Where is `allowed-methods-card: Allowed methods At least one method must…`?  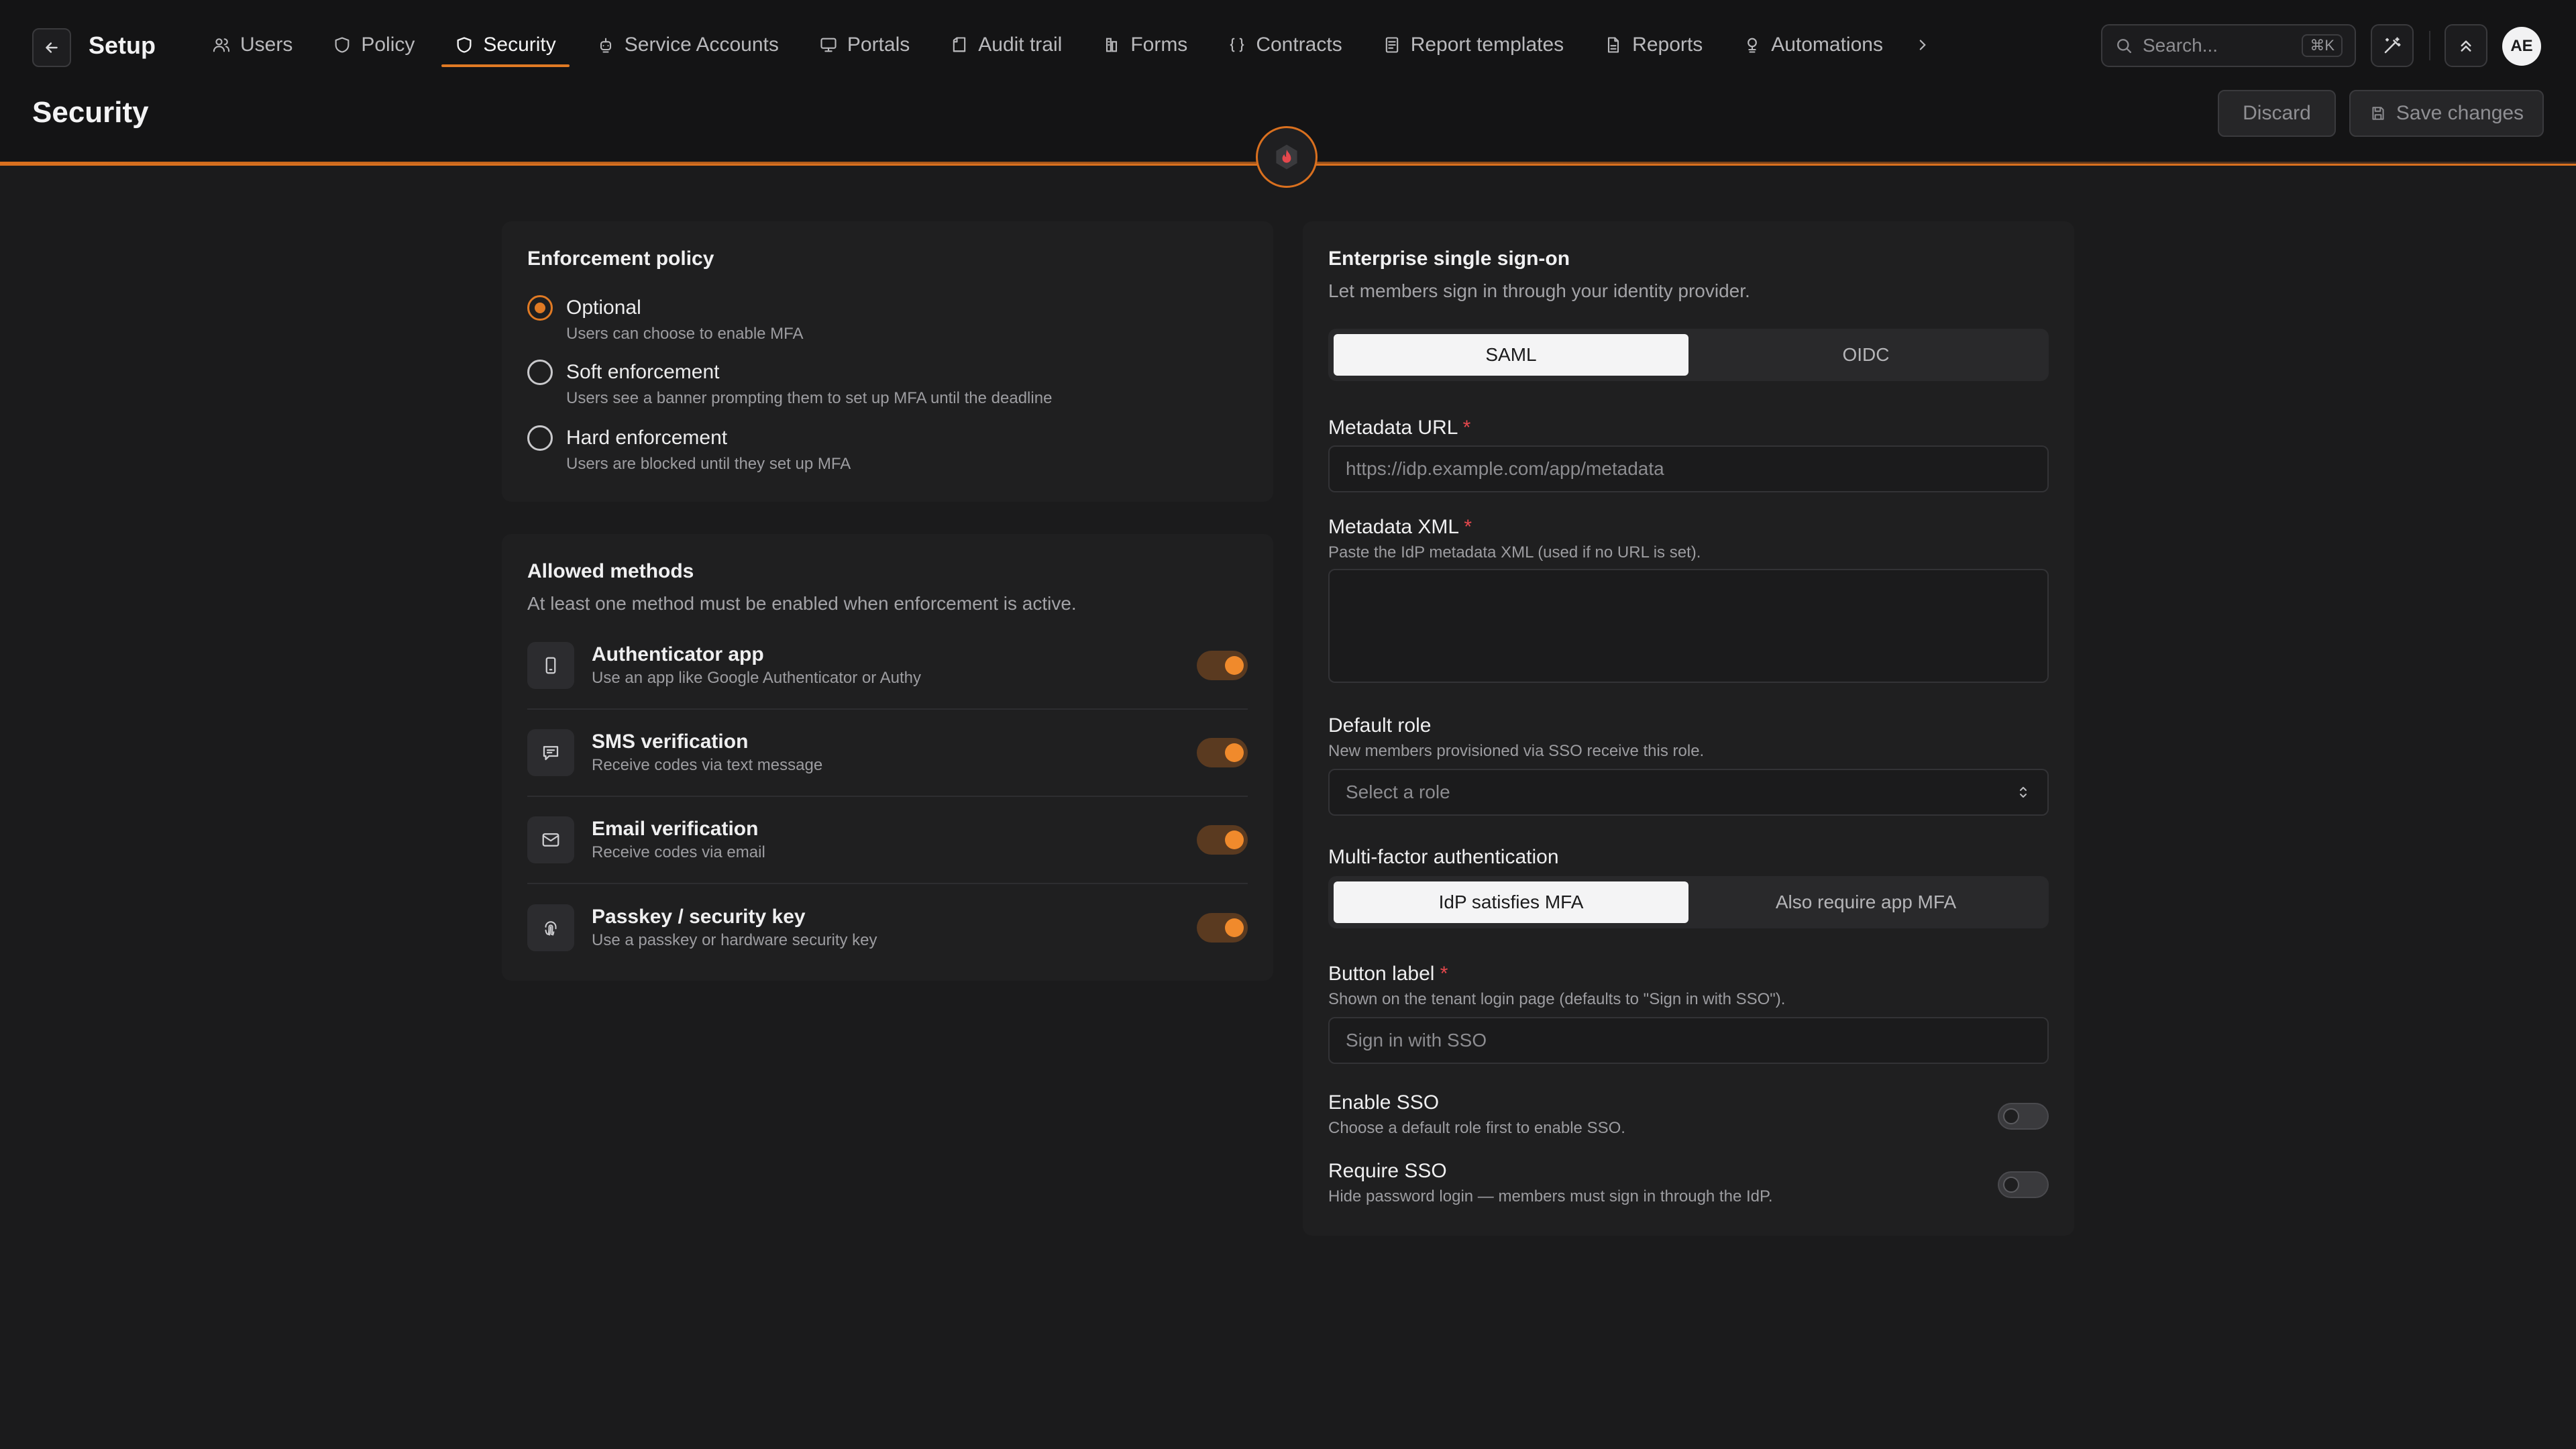
allowed-methods-card: Allowed methods At least one method must… is located at coordinates (887, 757).